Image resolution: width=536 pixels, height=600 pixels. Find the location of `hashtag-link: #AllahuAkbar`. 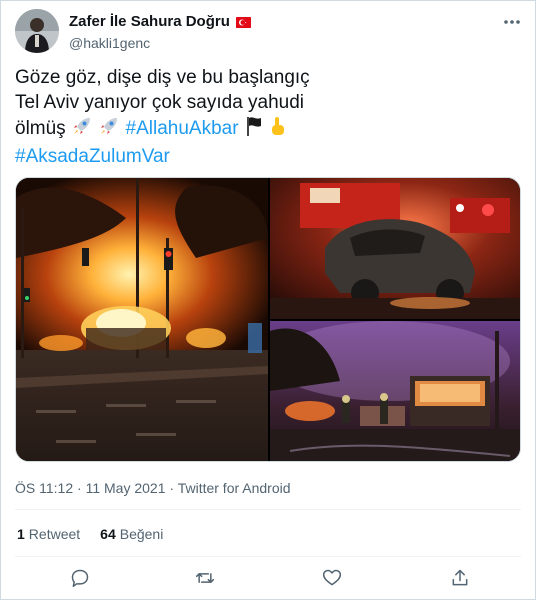

hashtag-link: #AllahuAkbar is located at coordinates (182, 128).